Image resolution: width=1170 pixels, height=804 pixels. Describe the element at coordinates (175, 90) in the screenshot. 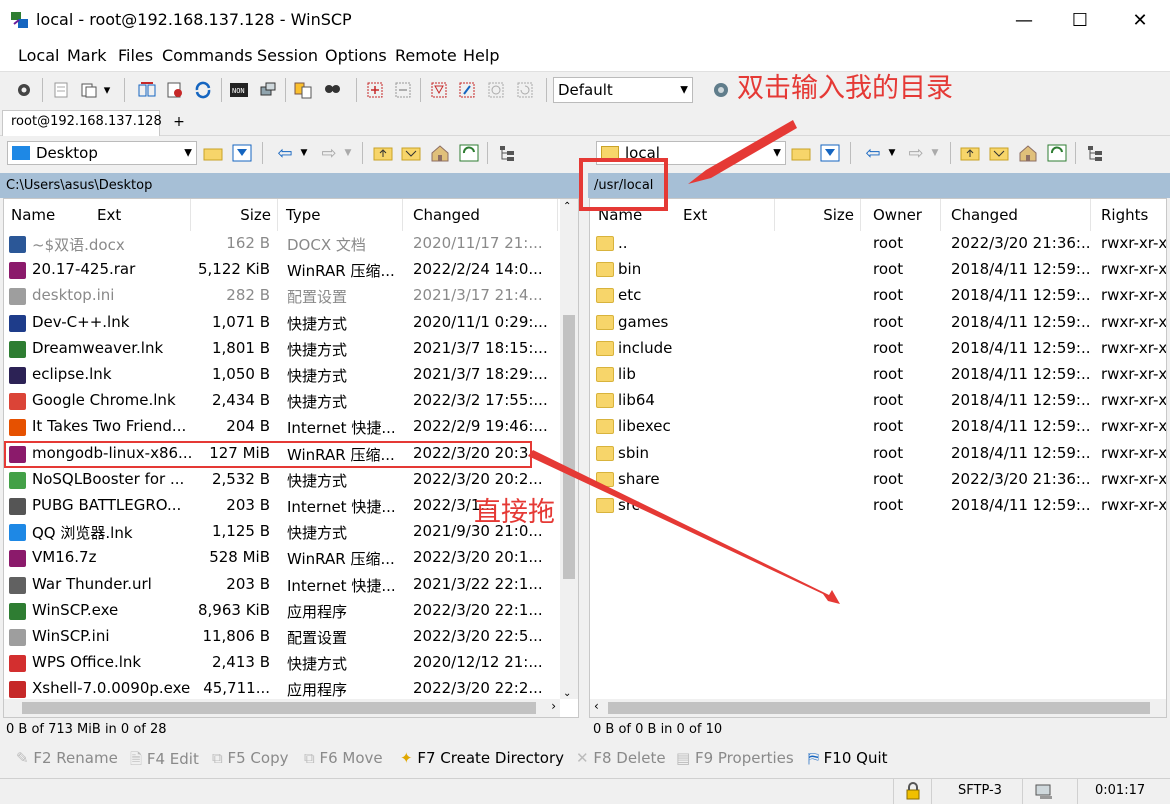

I see `keep-remote-up-to-date-icon` at that location.